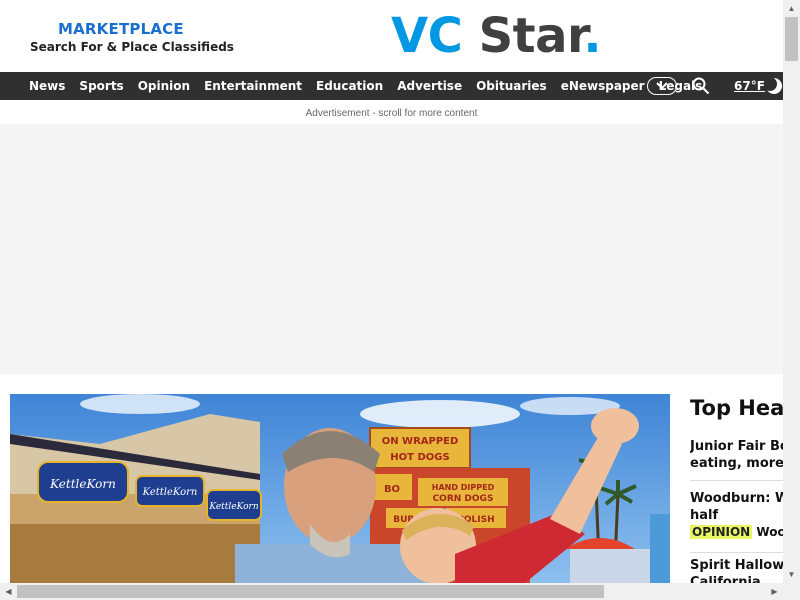 The image size is (800, 600). What do you see at coordinates (420, 441) in the screenshot?
I see `hero-sign-4: ON WRAPPED` at bounding box center [420, 441].